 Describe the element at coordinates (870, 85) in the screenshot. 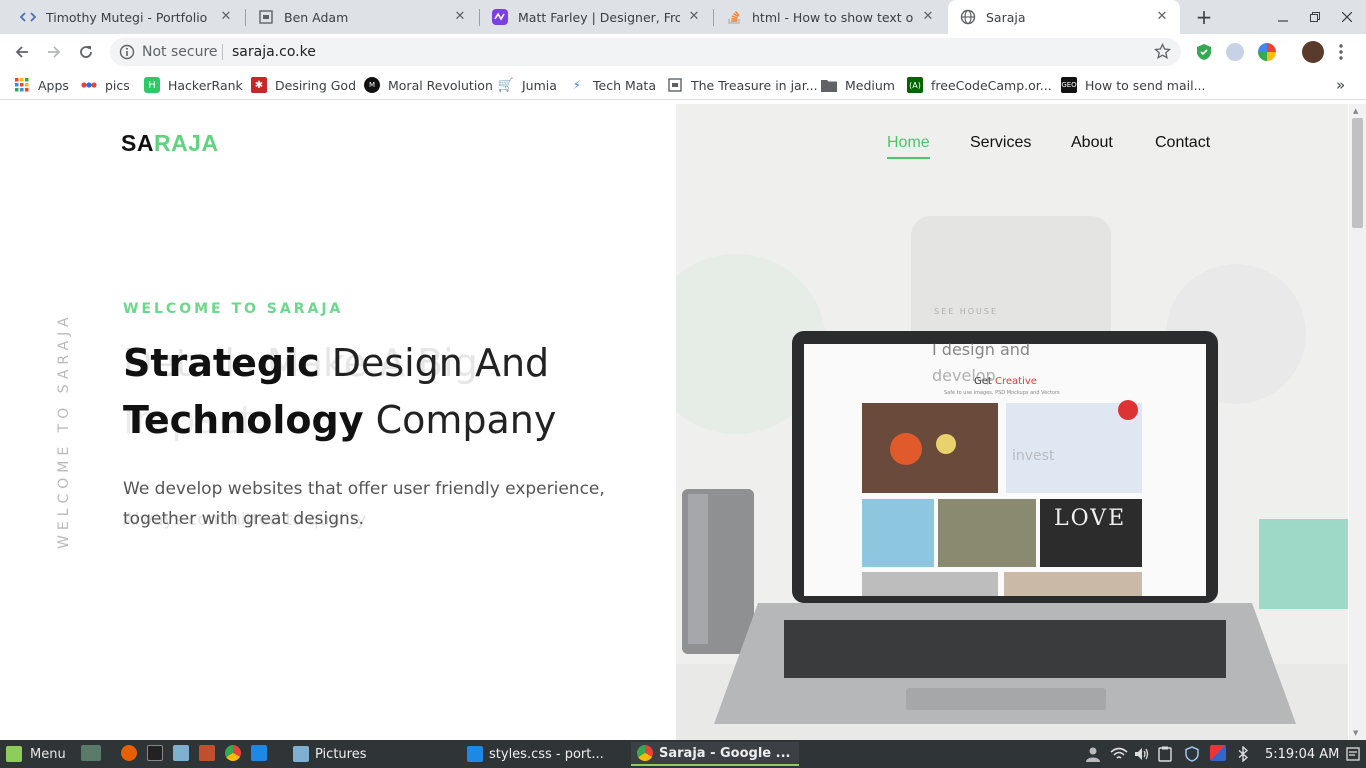

I see `bookmark-label: Medium` at that location.